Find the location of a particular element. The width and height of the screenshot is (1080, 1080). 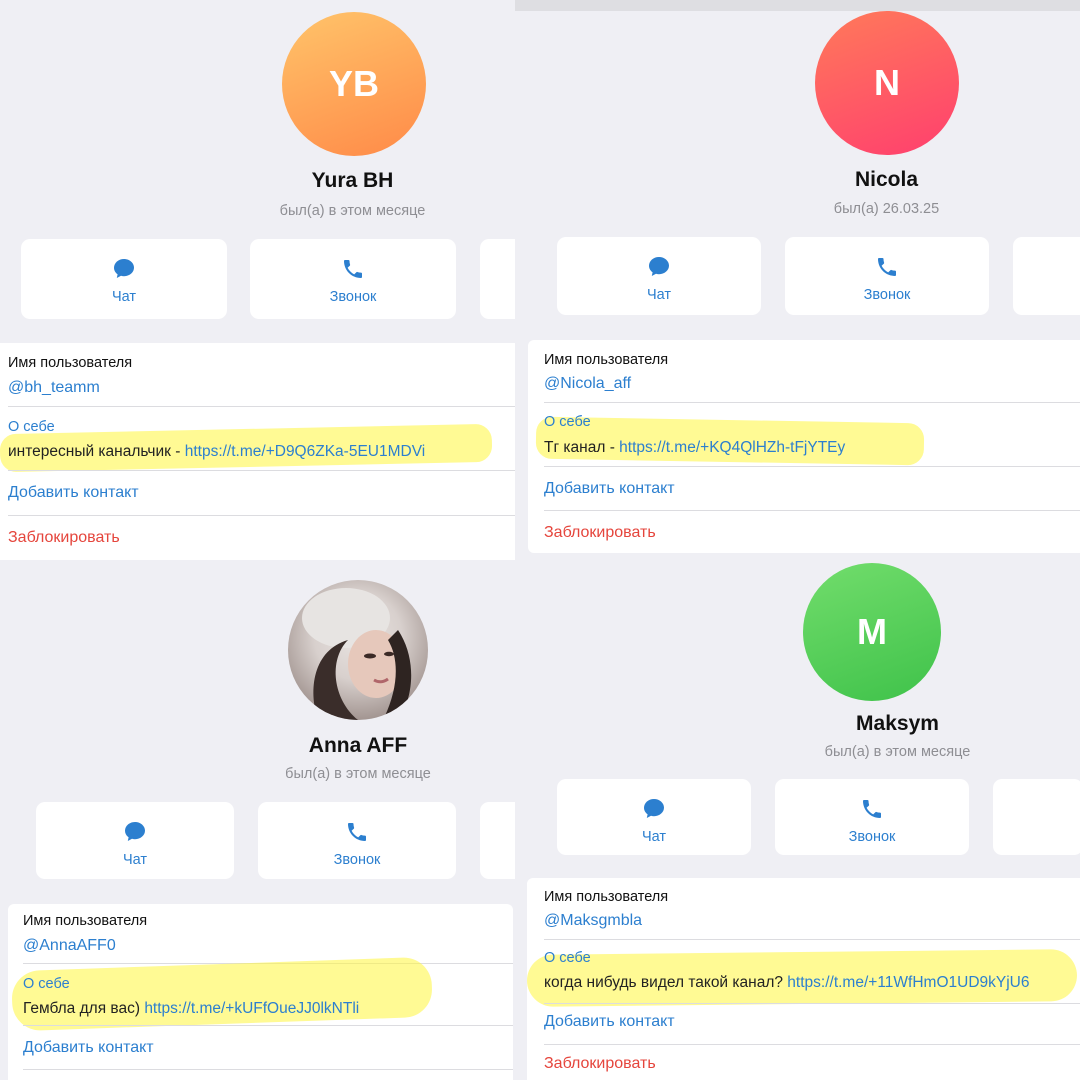

bio-link: https://t.me/+kUFfOueJJ0lkNTli is located at coordinates (251, 1008).